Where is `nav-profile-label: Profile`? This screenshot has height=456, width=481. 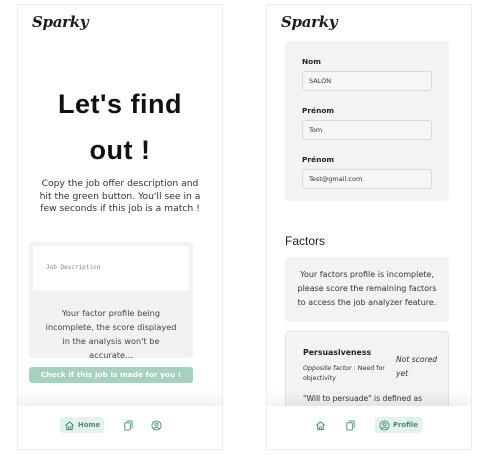
nav-profile-label: Profile is located at coordinates (405, 425).